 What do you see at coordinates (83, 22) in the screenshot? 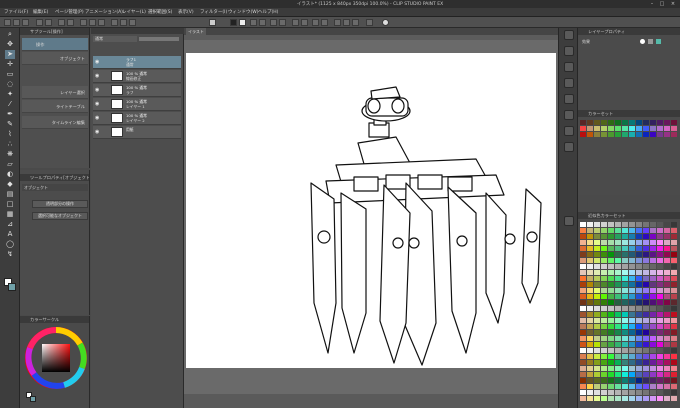
I see `deselect-icon` at bounding box center [83, 22].